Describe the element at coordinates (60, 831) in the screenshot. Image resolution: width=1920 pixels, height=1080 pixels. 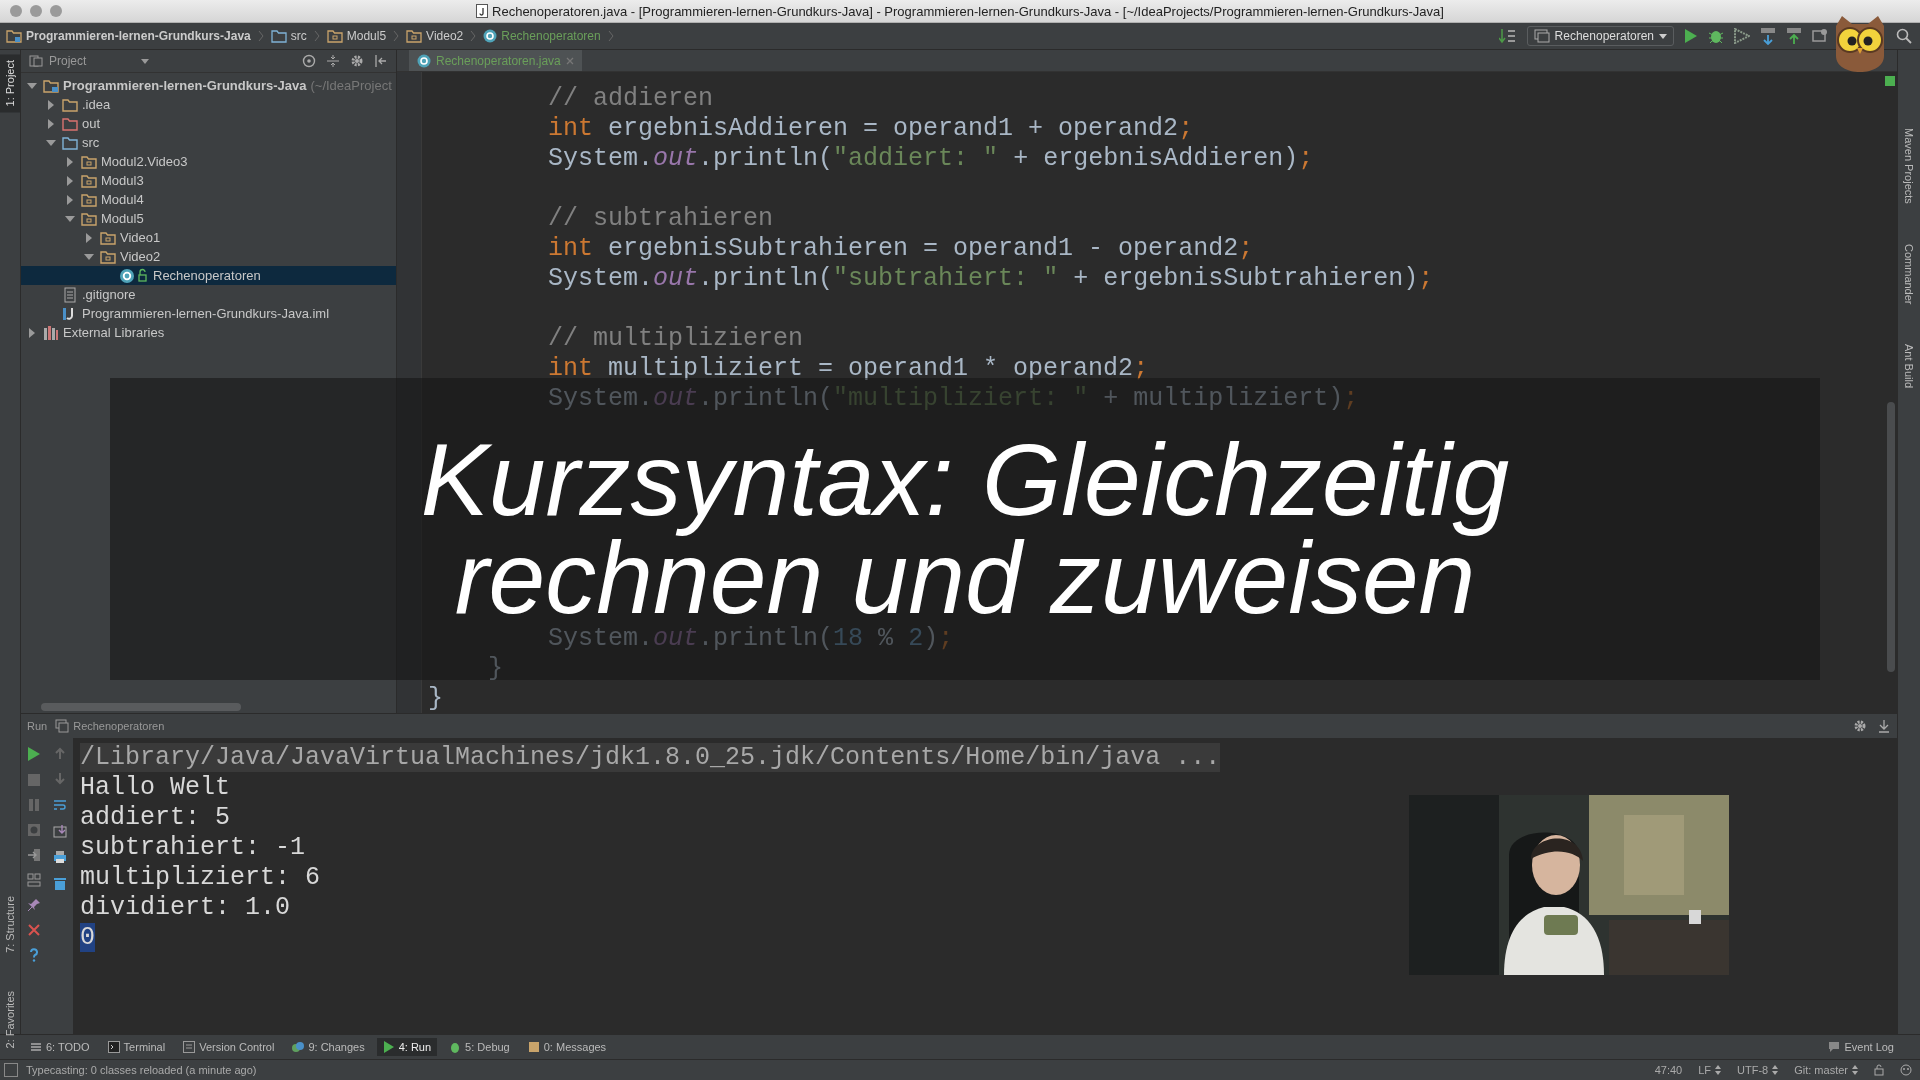
I see `scroll-end-icon` at that location.